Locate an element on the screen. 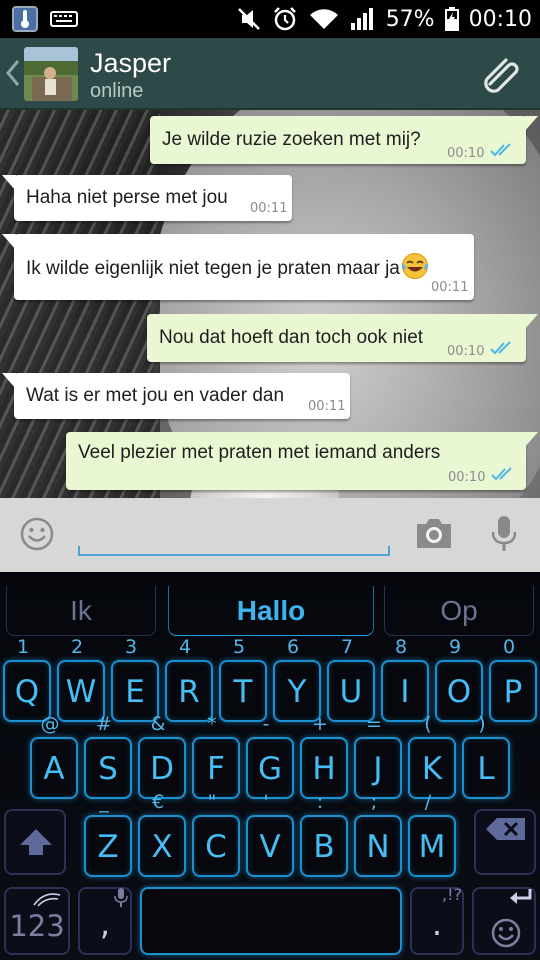 The width and height of the screenshot is (540, 960). enter-icon is located at coordinates (521, 896).